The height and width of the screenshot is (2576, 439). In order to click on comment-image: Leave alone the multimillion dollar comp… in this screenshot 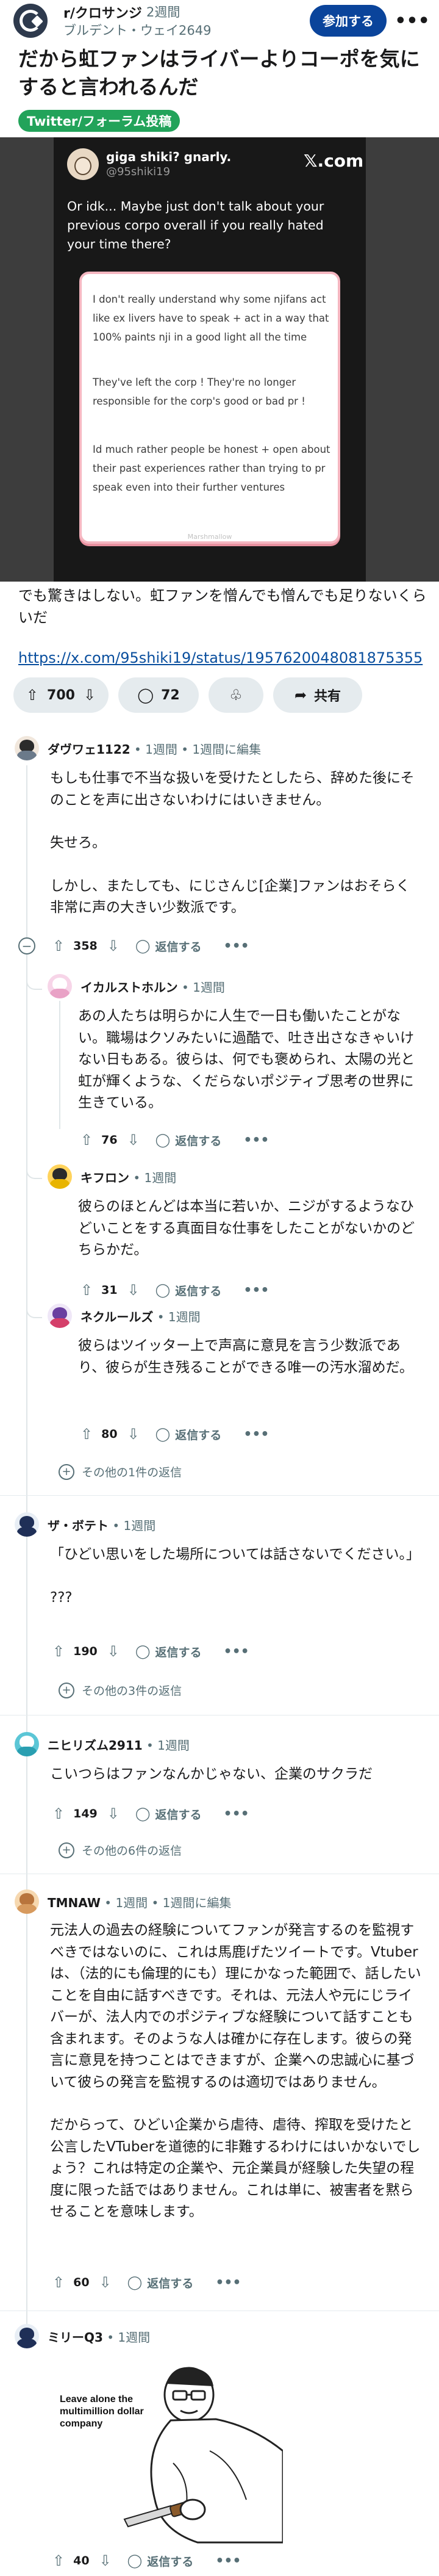, I will do `click(167, 2454)`.